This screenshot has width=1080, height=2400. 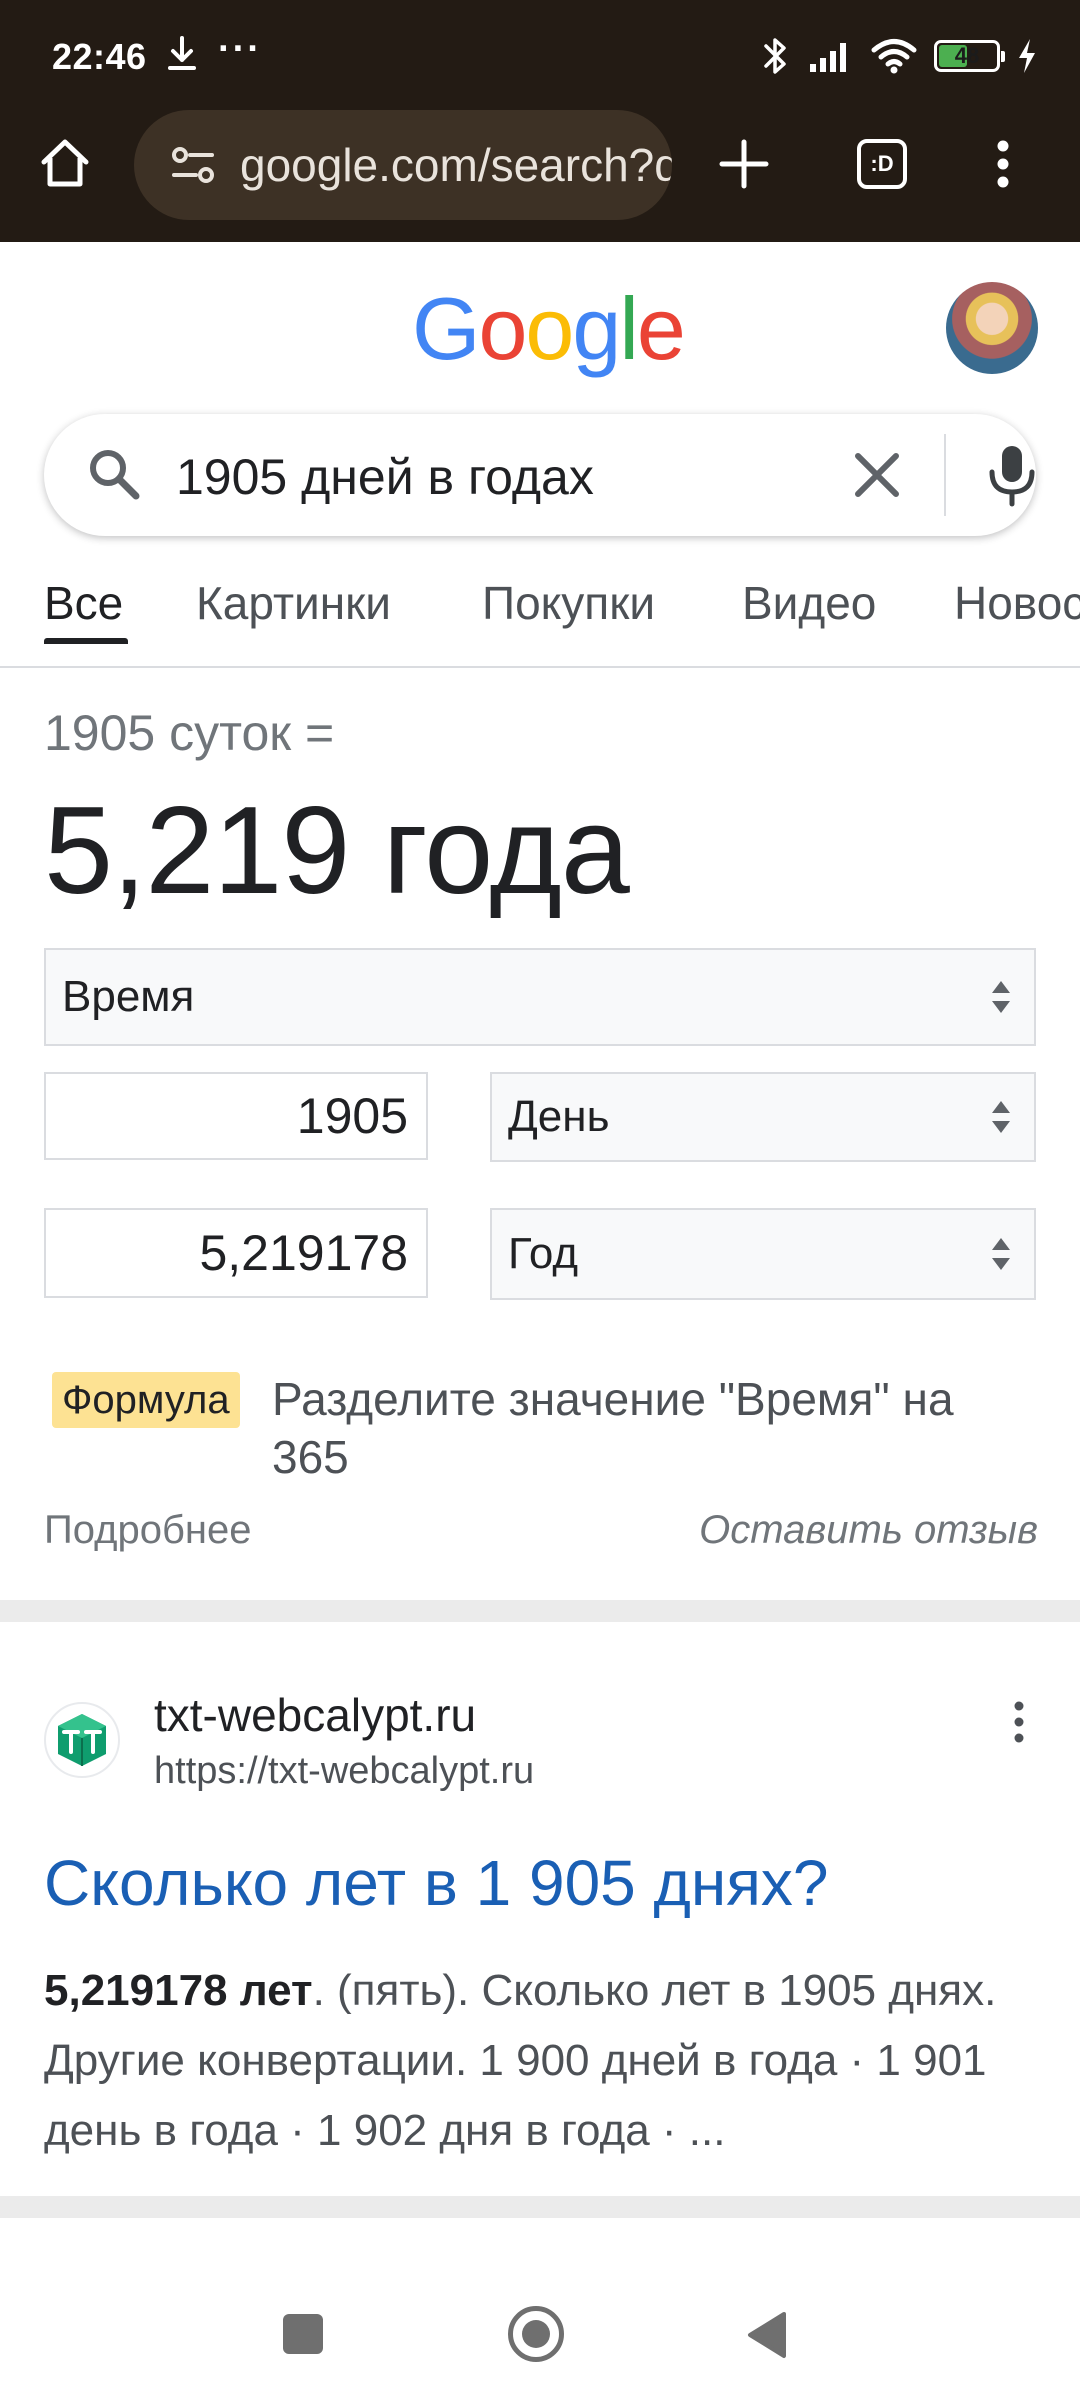 I want to click on tab-news: Новости, so click(x=1017, y=603).